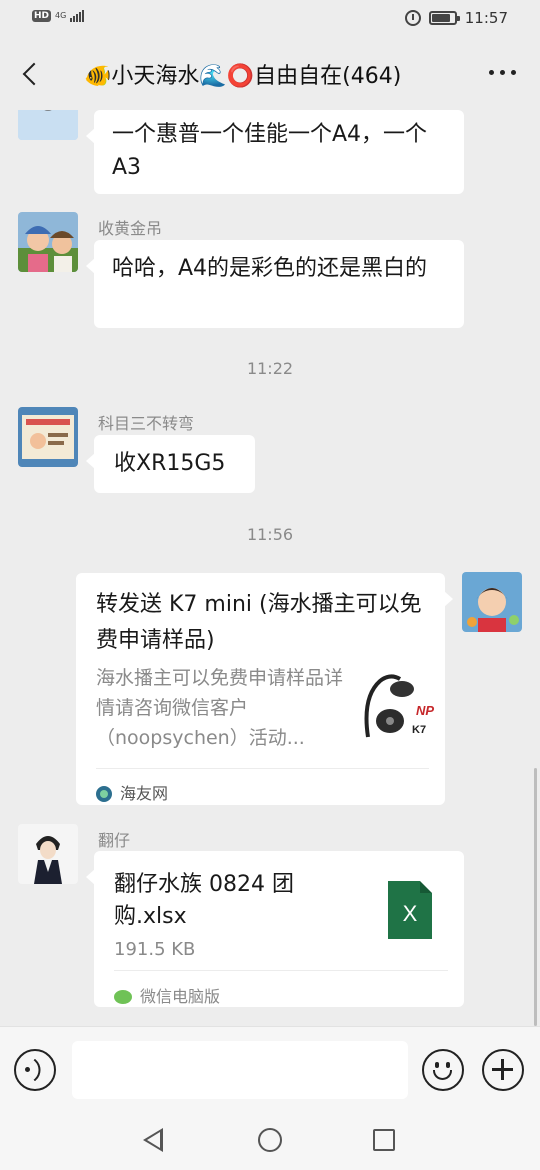 This screenshot has width=540, height=1170. I want to click on file-card: 翻仔水族 0824 团购.xlsx 191.5 KB X 微信电脑版, so click(275, 929).